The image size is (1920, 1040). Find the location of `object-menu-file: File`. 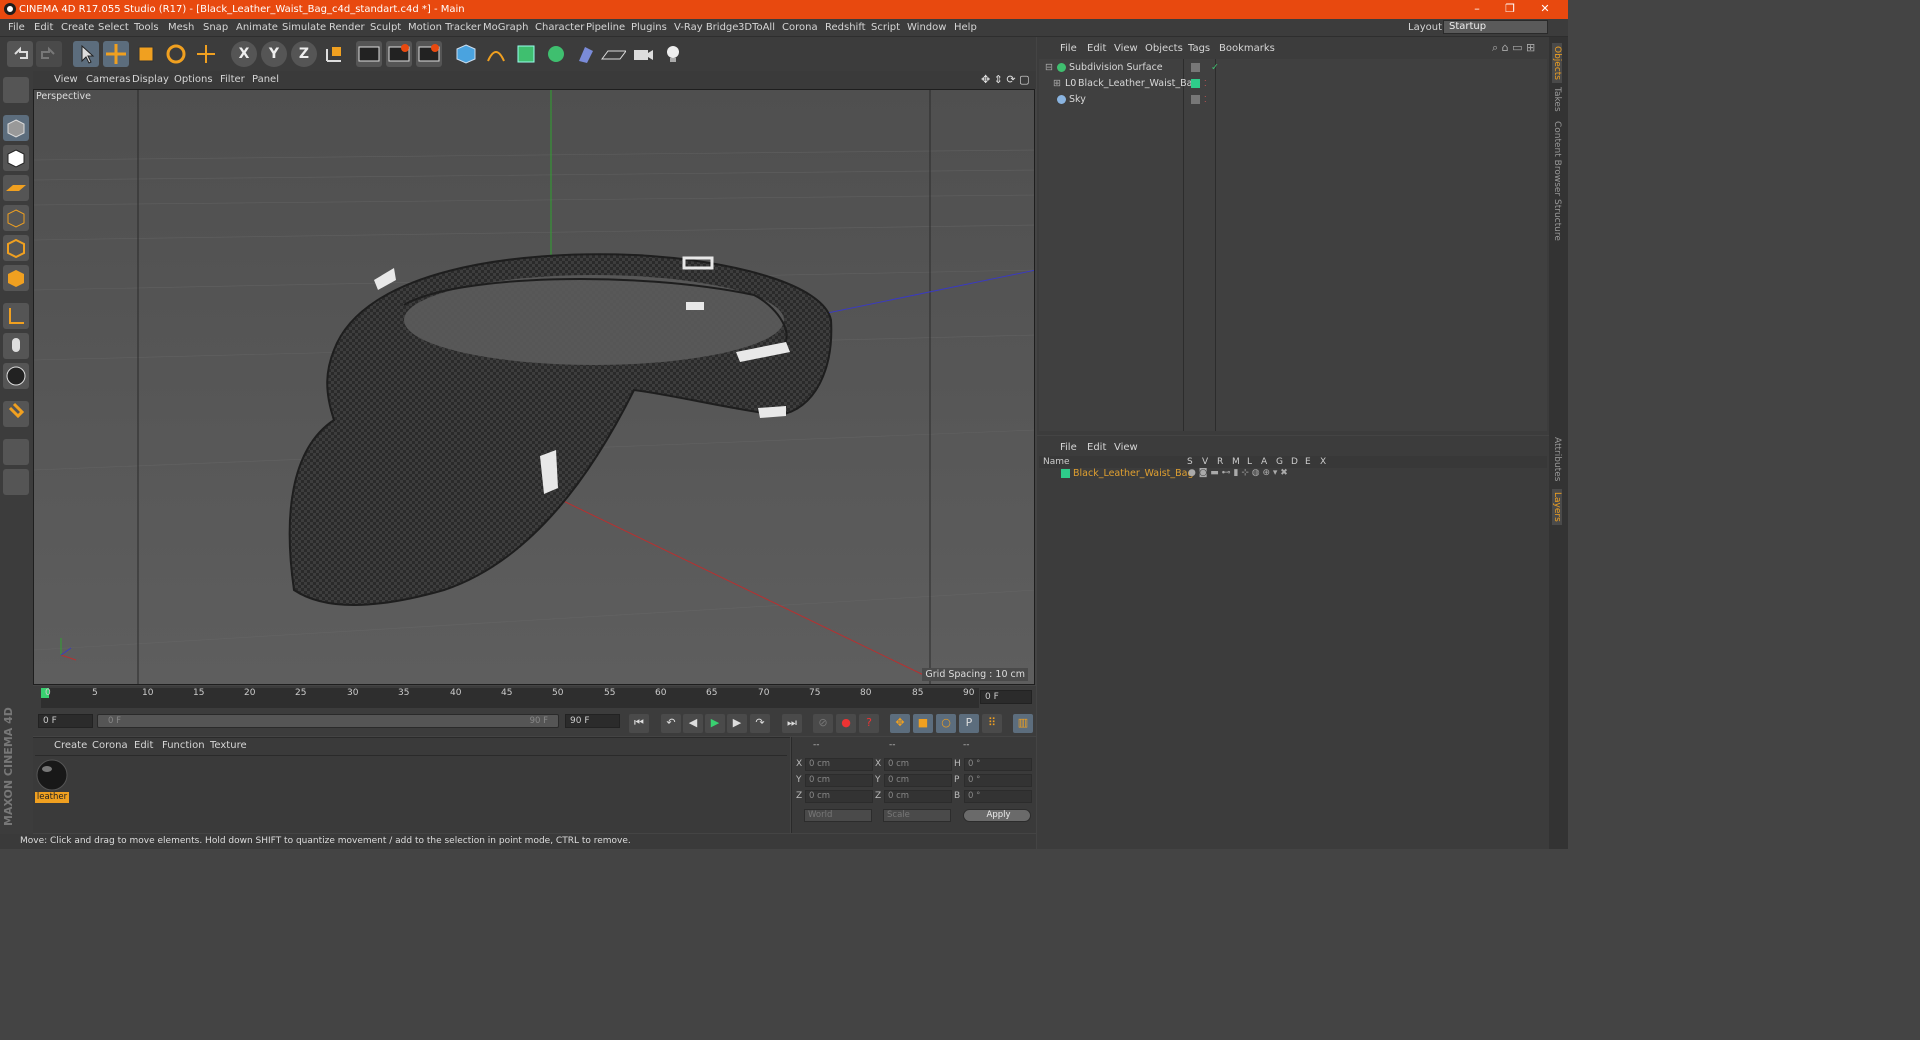

object-menu-file: File is located at coordinates (1068, 48).